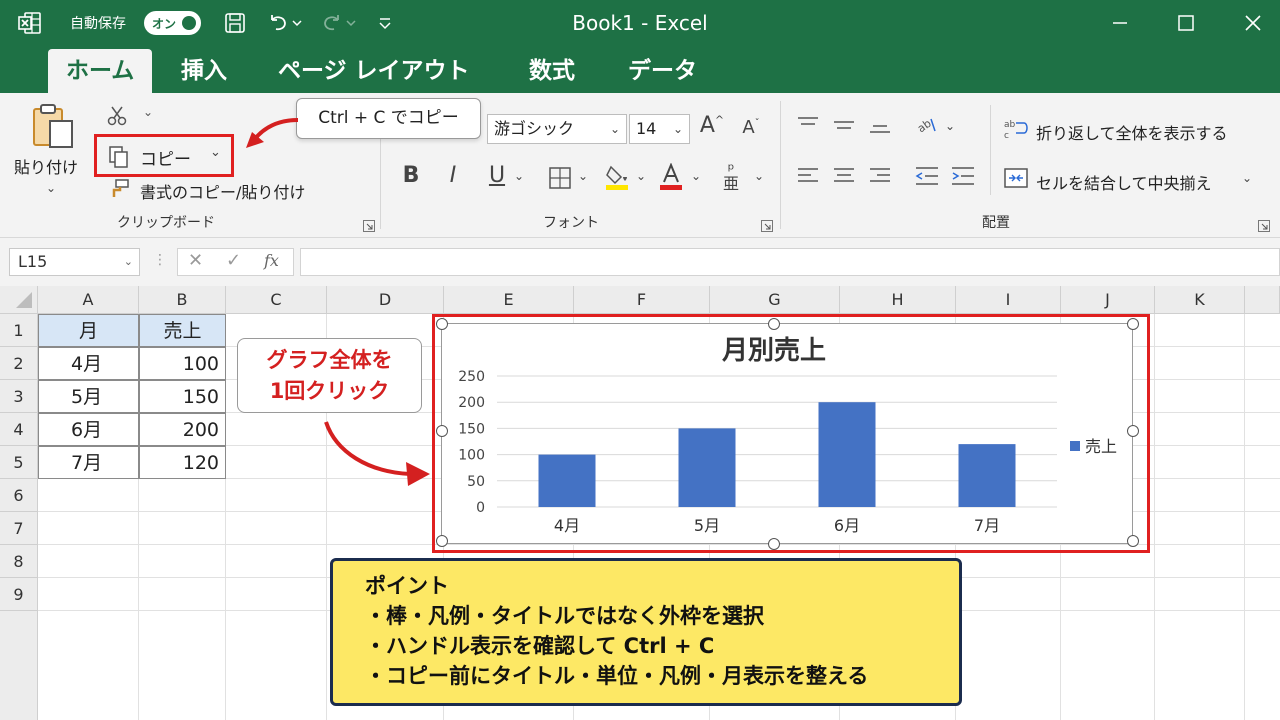 The width and height of the screenshot is (1280, 720). What do you see at coordinates (712, 125) in the screenshot?
I see `increase-font-icon: A^` at bounding box center [712, 125].